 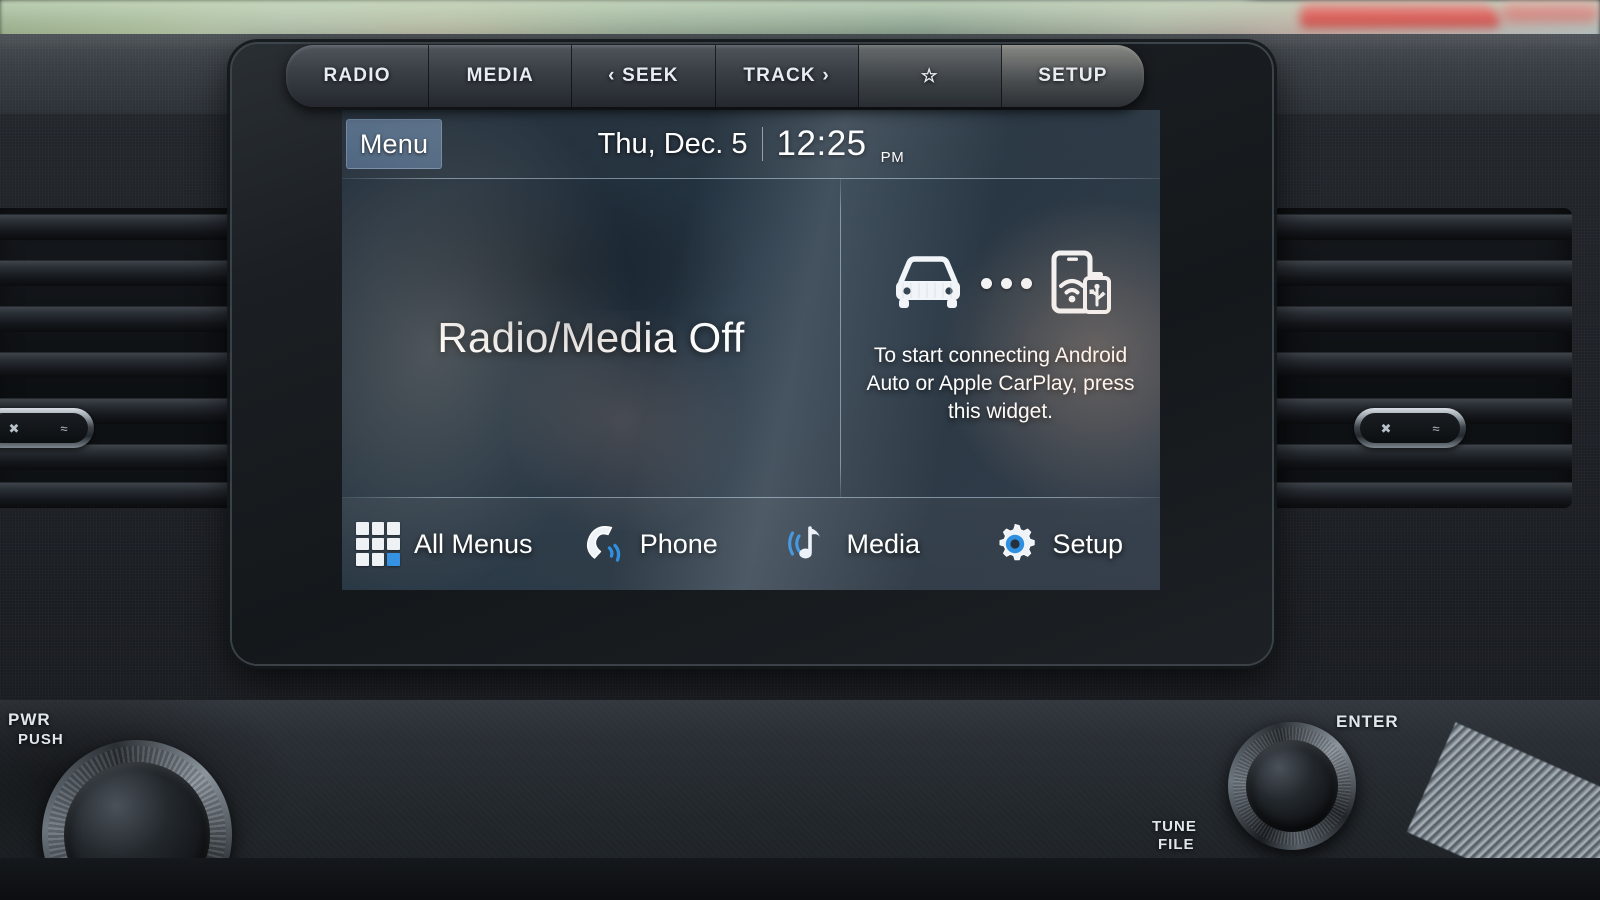 I want to click on dock-item-media: Media, so click(x=853, y=544).